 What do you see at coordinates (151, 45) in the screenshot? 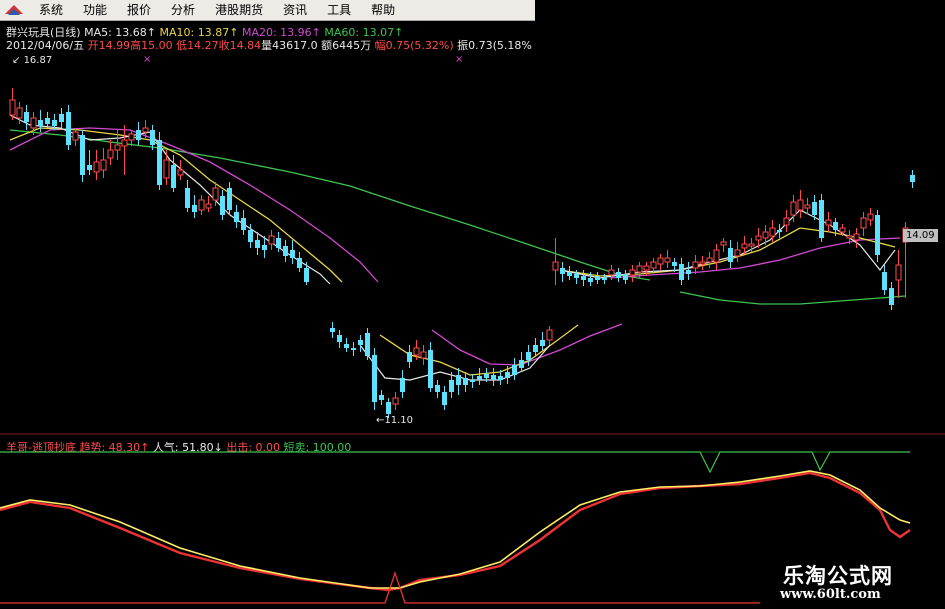
I see `quote-high: 高15.00` at bounding box center [151, 45].